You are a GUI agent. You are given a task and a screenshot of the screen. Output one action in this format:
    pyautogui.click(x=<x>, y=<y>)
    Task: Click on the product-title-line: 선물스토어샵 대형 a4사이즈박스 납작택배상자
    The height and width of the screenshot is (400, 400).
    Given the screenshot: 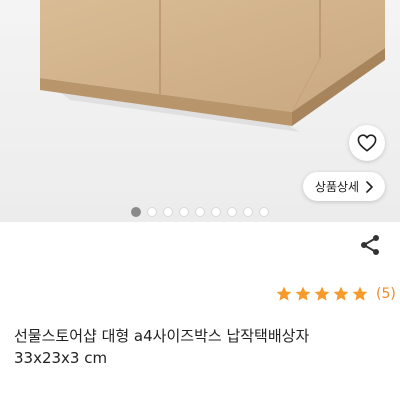 What is the action you would take?
    pyautogui.click(x=162, y=336)
    